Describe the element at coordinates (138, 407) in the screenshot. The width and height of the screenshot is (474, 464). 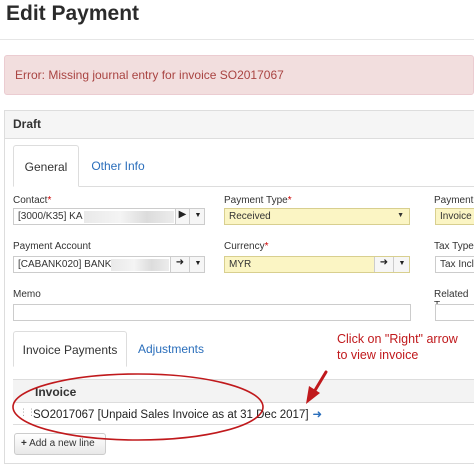
I see `annotation-ellipse` at that location.